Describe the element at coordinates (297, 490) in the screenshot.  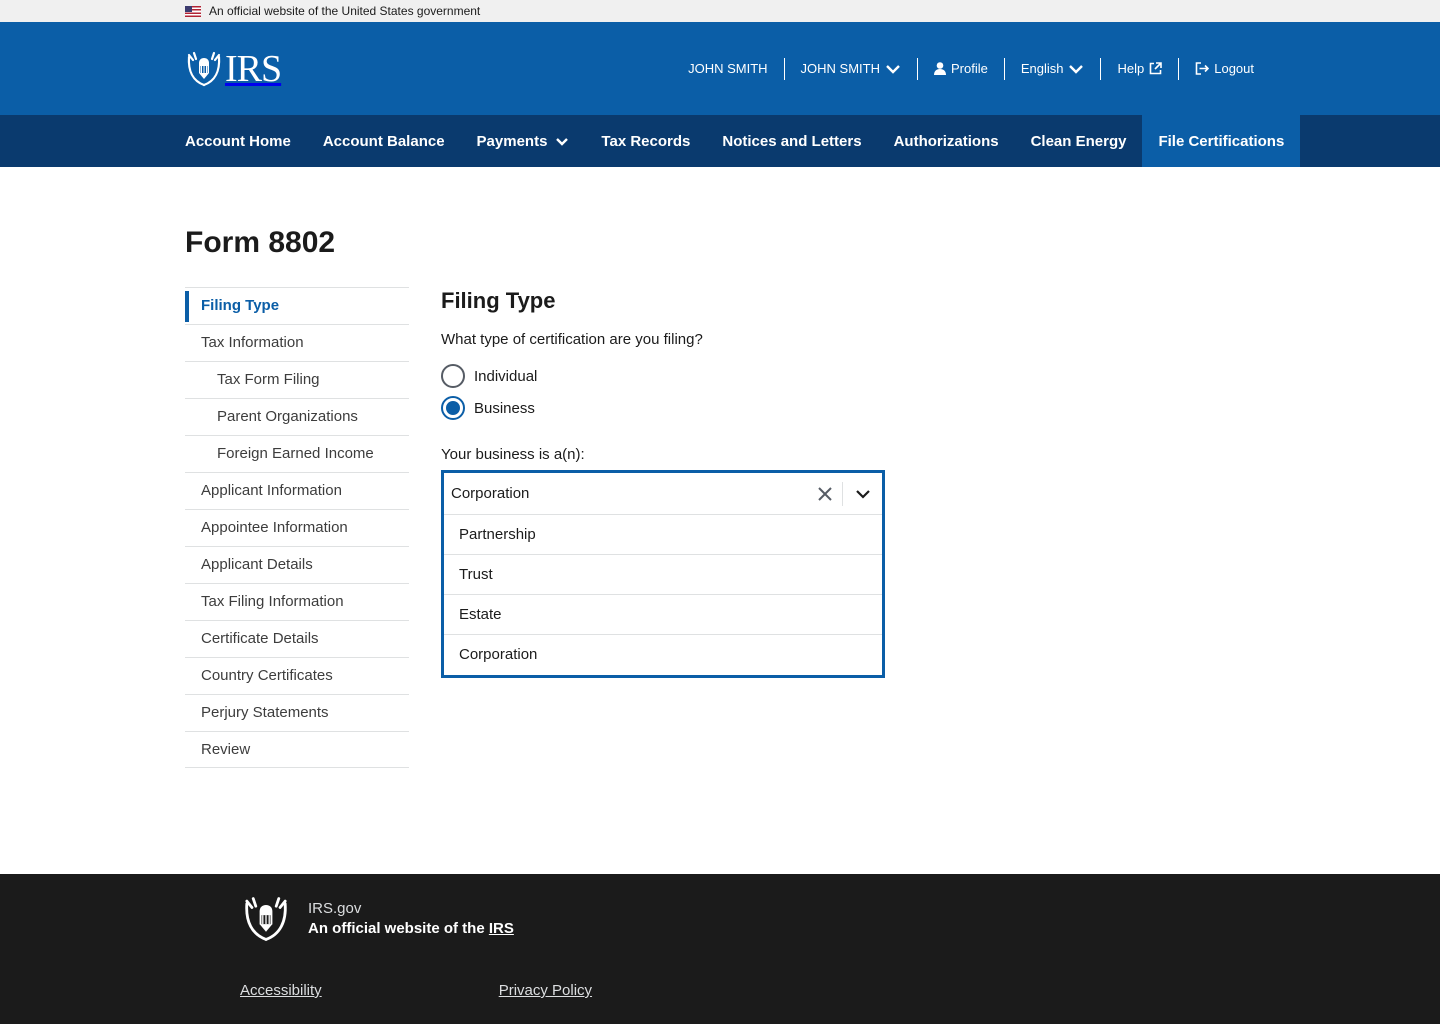
I see `sidenav-applicant-information: Applicant Information` at that location.